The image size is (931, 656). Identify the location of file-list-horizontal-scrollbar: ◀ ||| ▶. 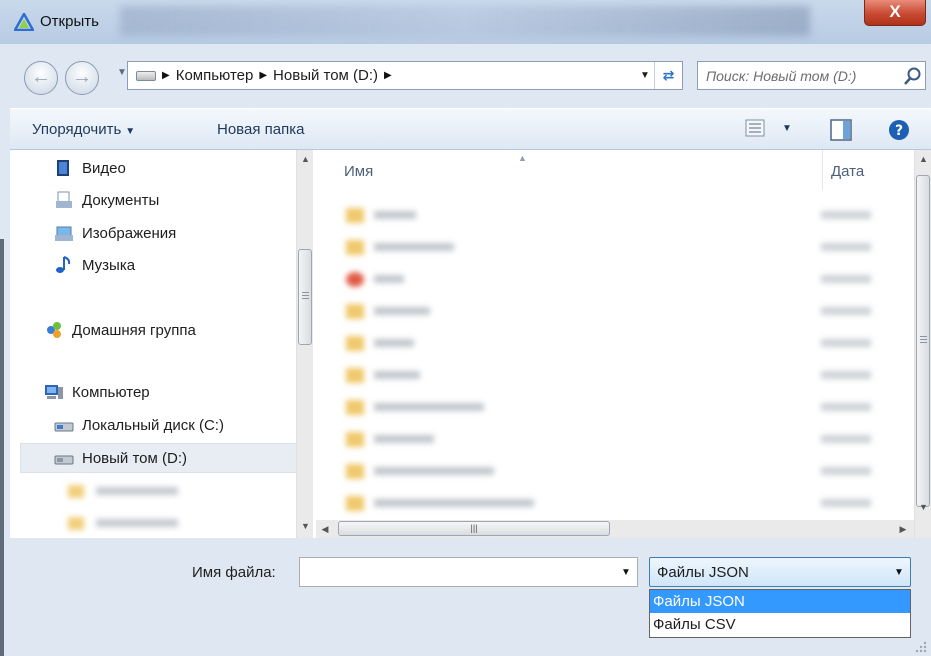
(615, 529).